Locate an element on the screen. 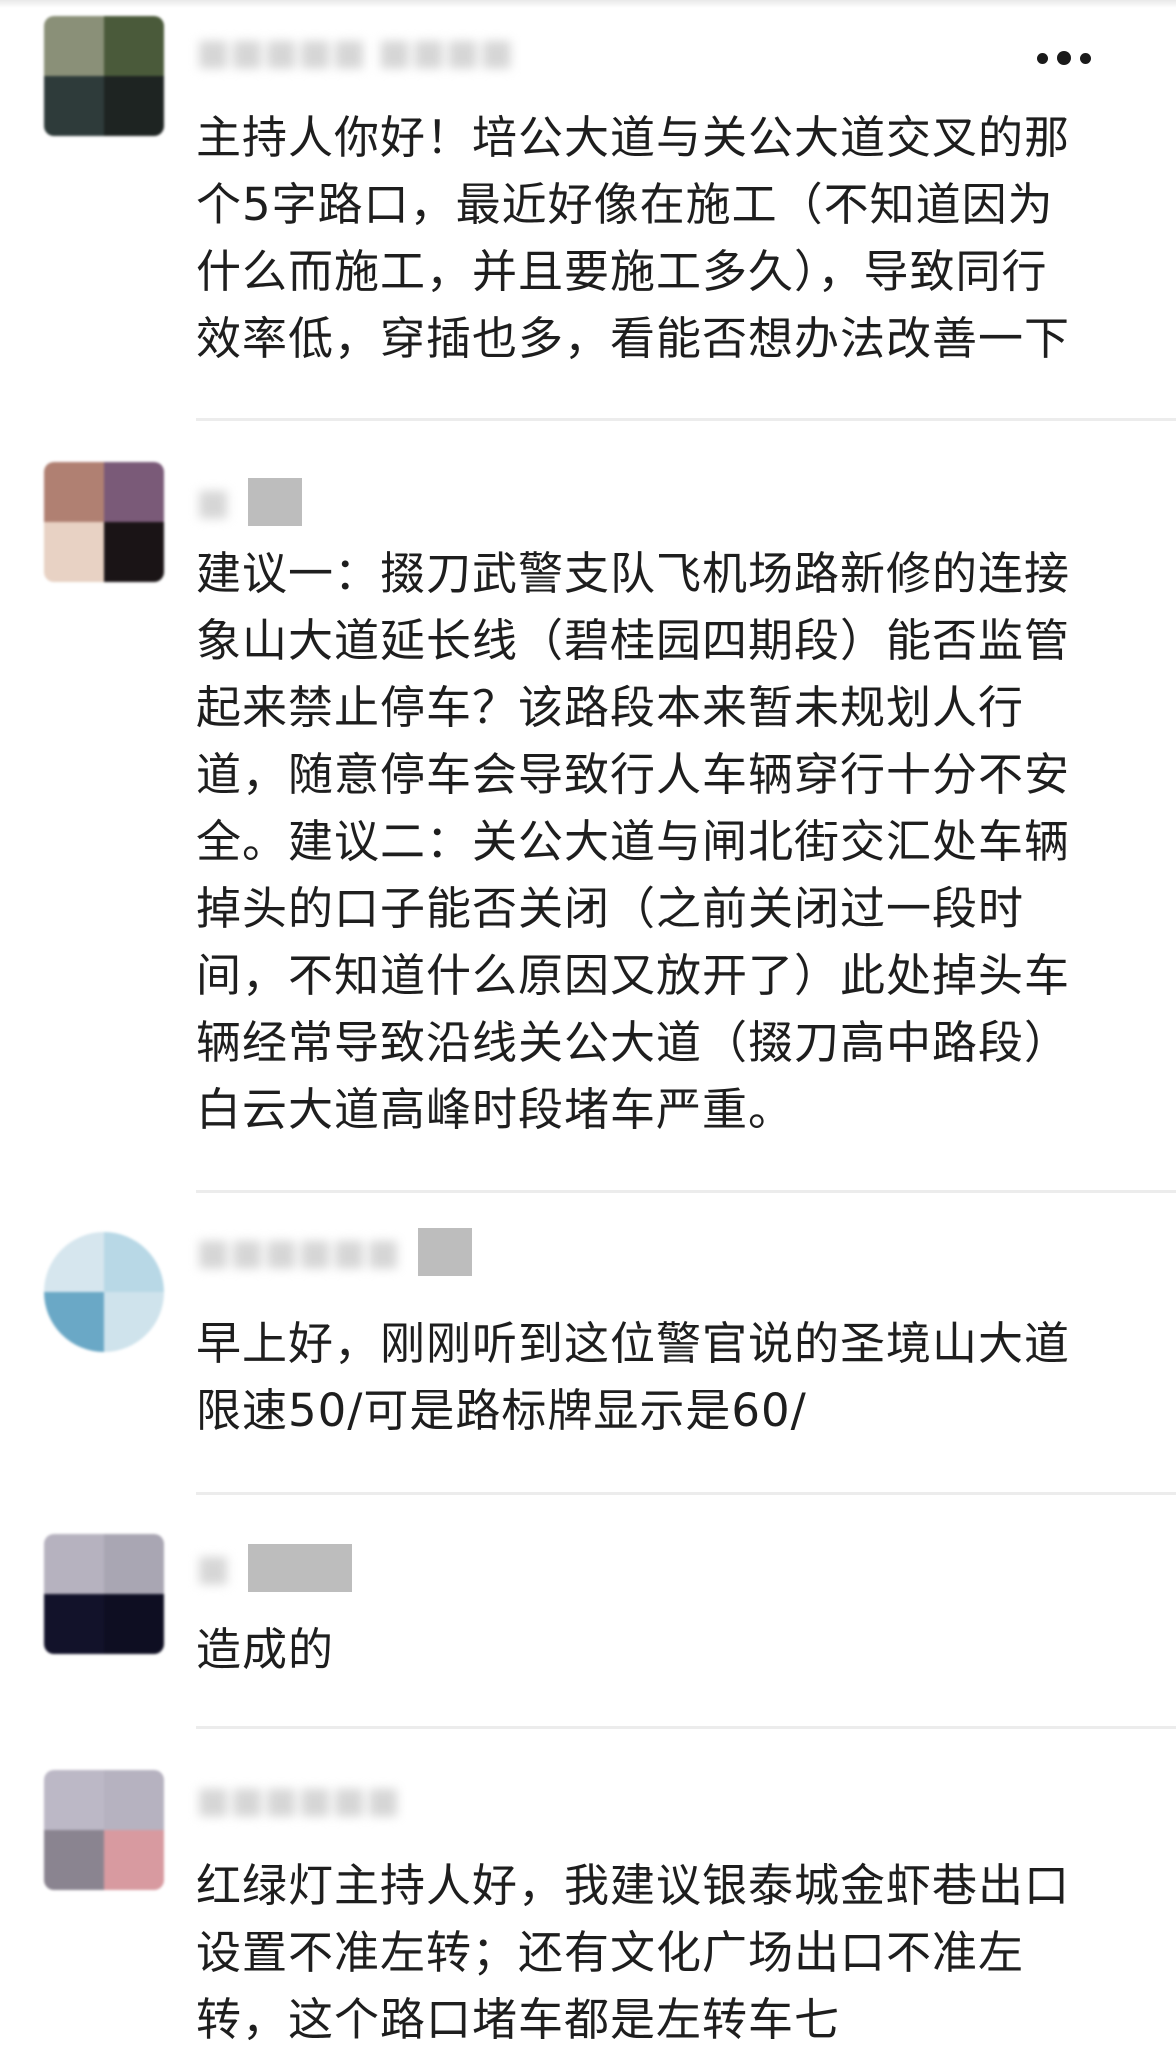  comment-text: 早上好，刚刚听到这位警官说的圣境山大道 限速50/可是路标牌显示是60/ is located at coordinates (633, 1377).